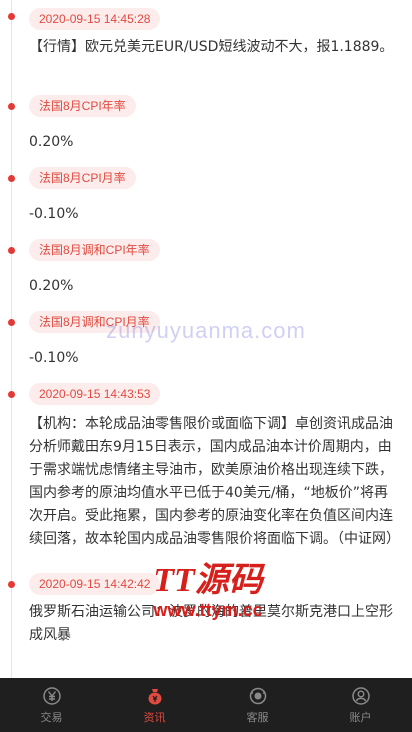 Image resolution: width=412 pixels, height=732 pixels. I want to click on tab-label: 账户, so click(360, 717).